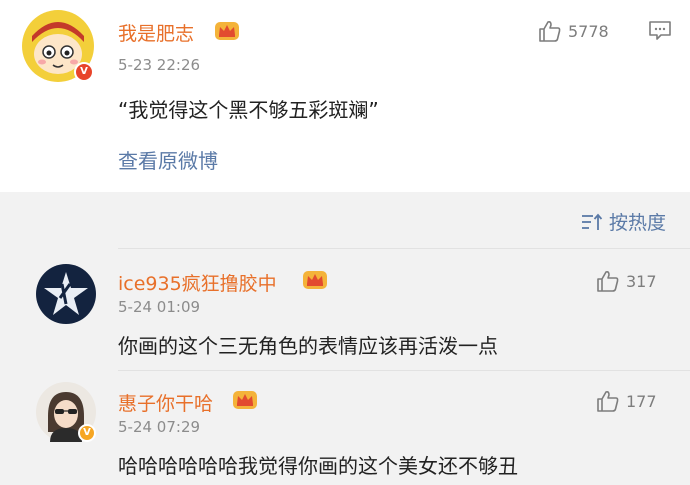  What do you see at coordinates (66, 412) in the screenshot?
I see `commenter-avatar: V` at bounding box center [66, 412].